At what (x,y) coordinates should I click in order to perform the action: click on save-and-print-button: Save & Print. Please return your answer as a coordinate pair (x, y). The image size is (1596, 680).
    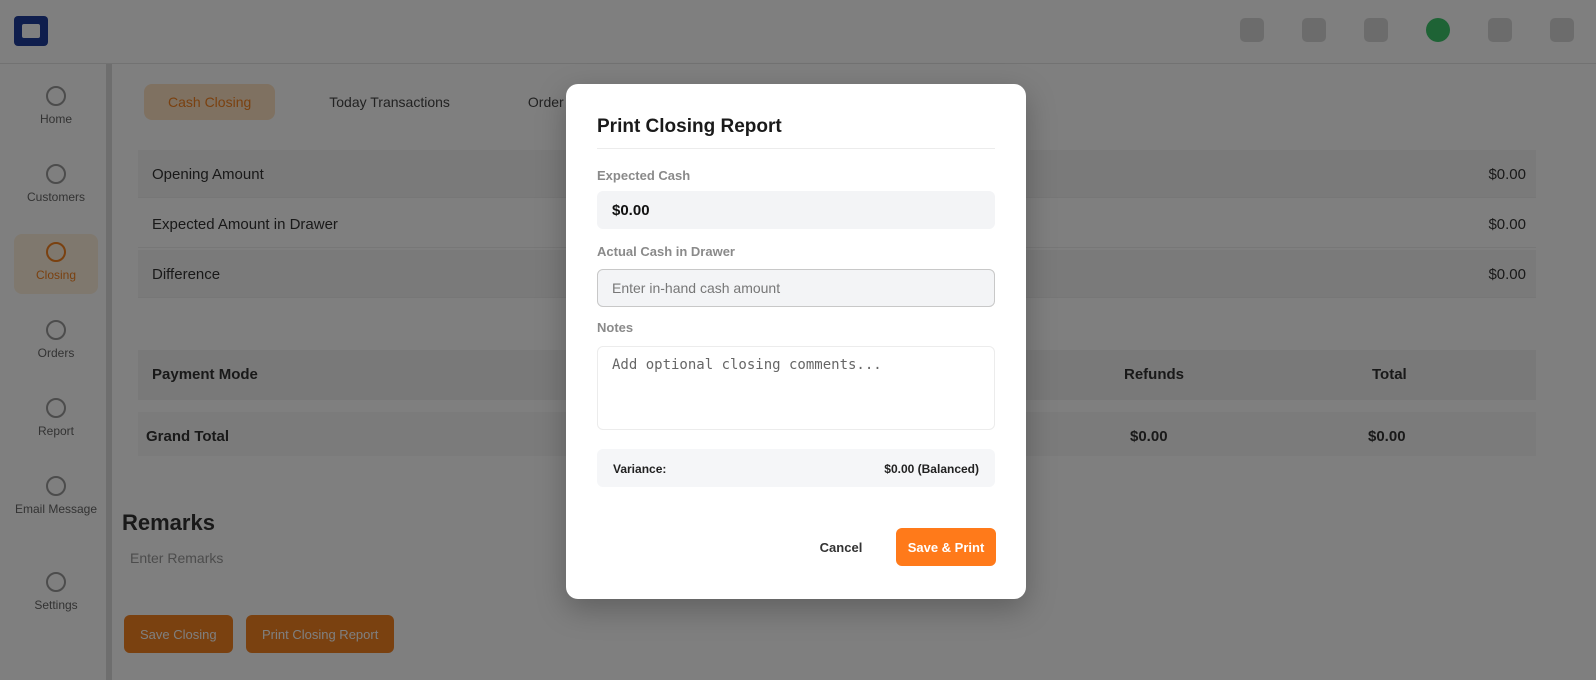
    Looking at the image, I should click on (946, 547).